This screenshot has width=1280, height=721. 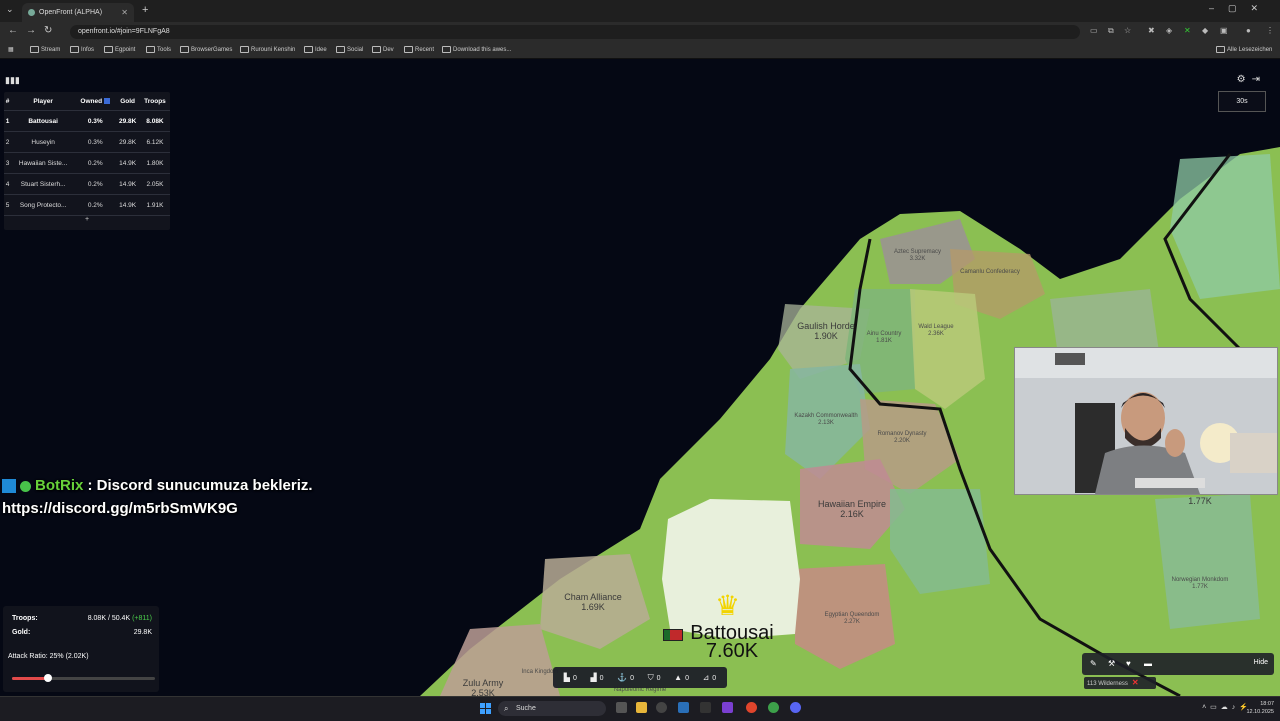 What do you see at coordinates (8, 204) in the screenshot?
I see `lb-rank: 5` at bounding box center [8, 204].